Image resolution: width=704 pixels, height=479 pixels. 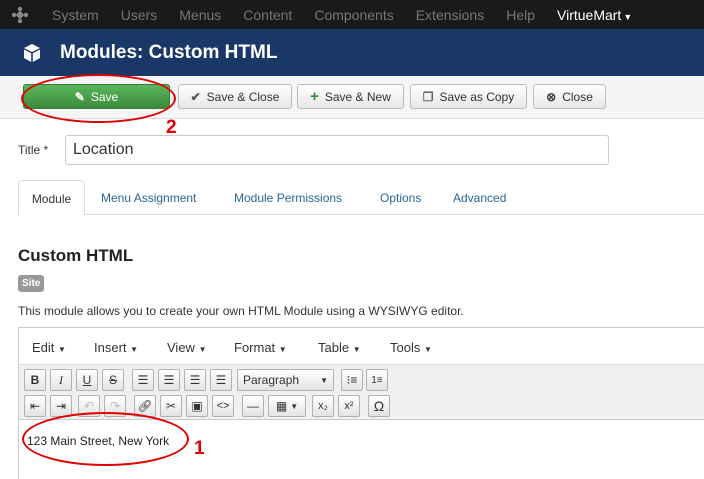 What do you see at coordinates (32, 52) in the screenshot?
I see `cube-icon` at bounding box center [32, 52].